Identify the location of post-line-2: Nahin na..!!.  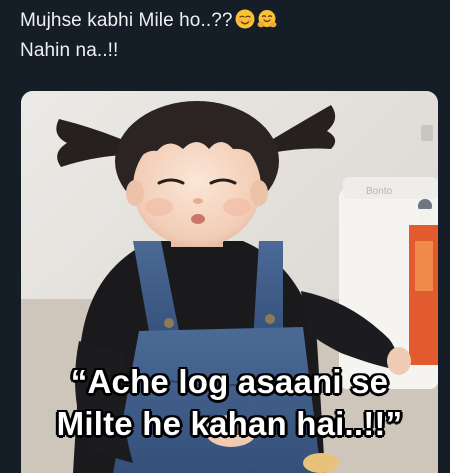
(69, 50).